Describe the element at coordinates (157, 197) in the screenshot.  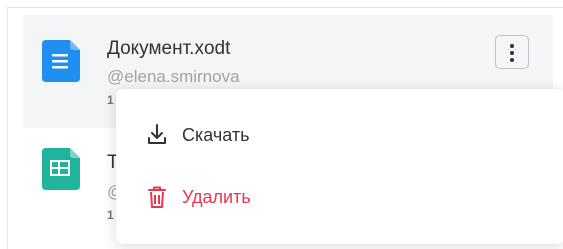
I see `trash-icon` at that location.